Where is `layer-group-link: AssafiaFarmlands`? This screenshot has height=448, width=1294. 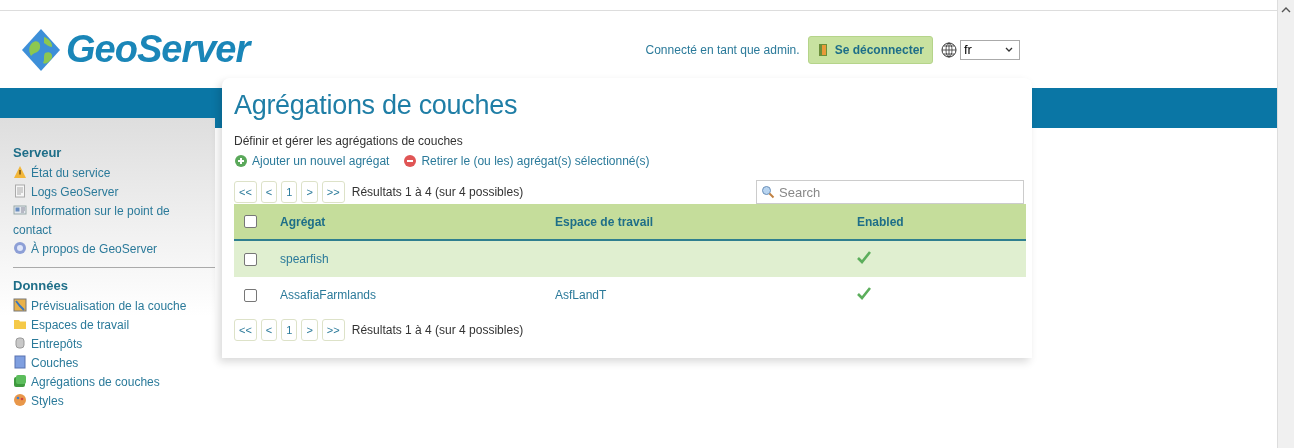
layer-group-link: AssafiaFarmlands is located at coordinates (328, 295).